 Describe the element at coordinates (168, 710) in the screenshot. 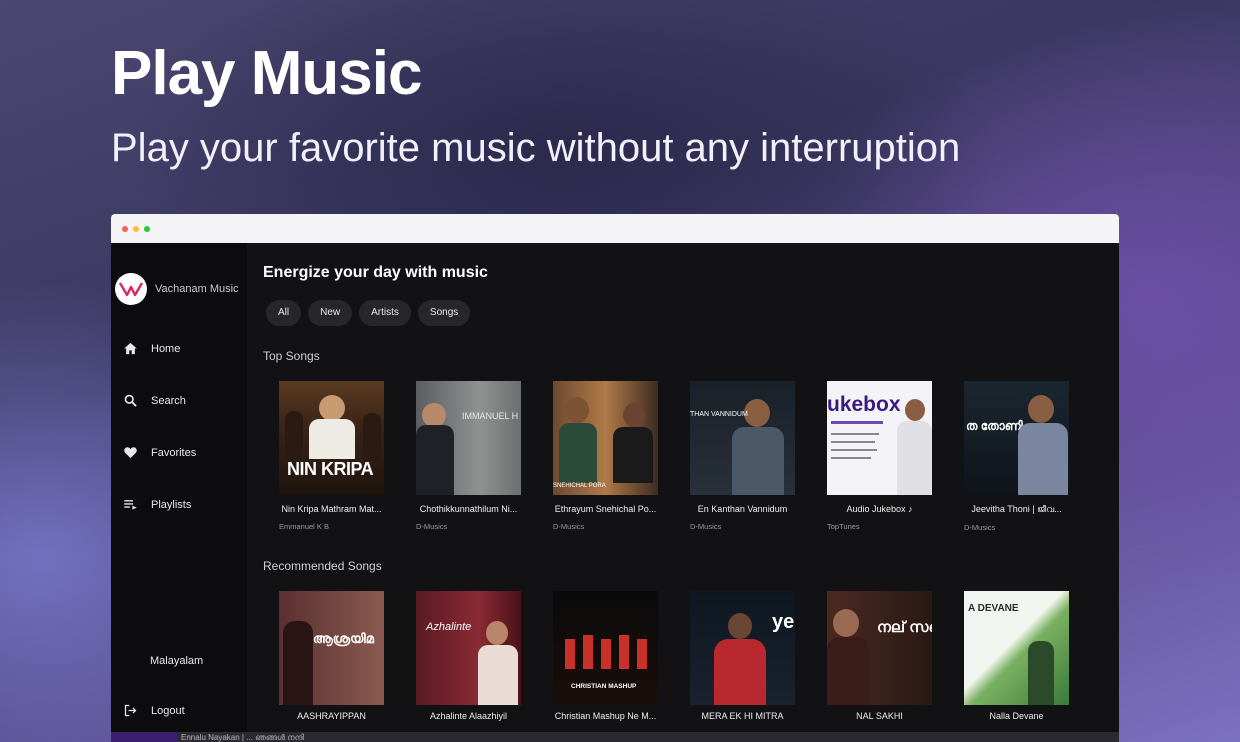

I see `logout-label: Logout` at that location.